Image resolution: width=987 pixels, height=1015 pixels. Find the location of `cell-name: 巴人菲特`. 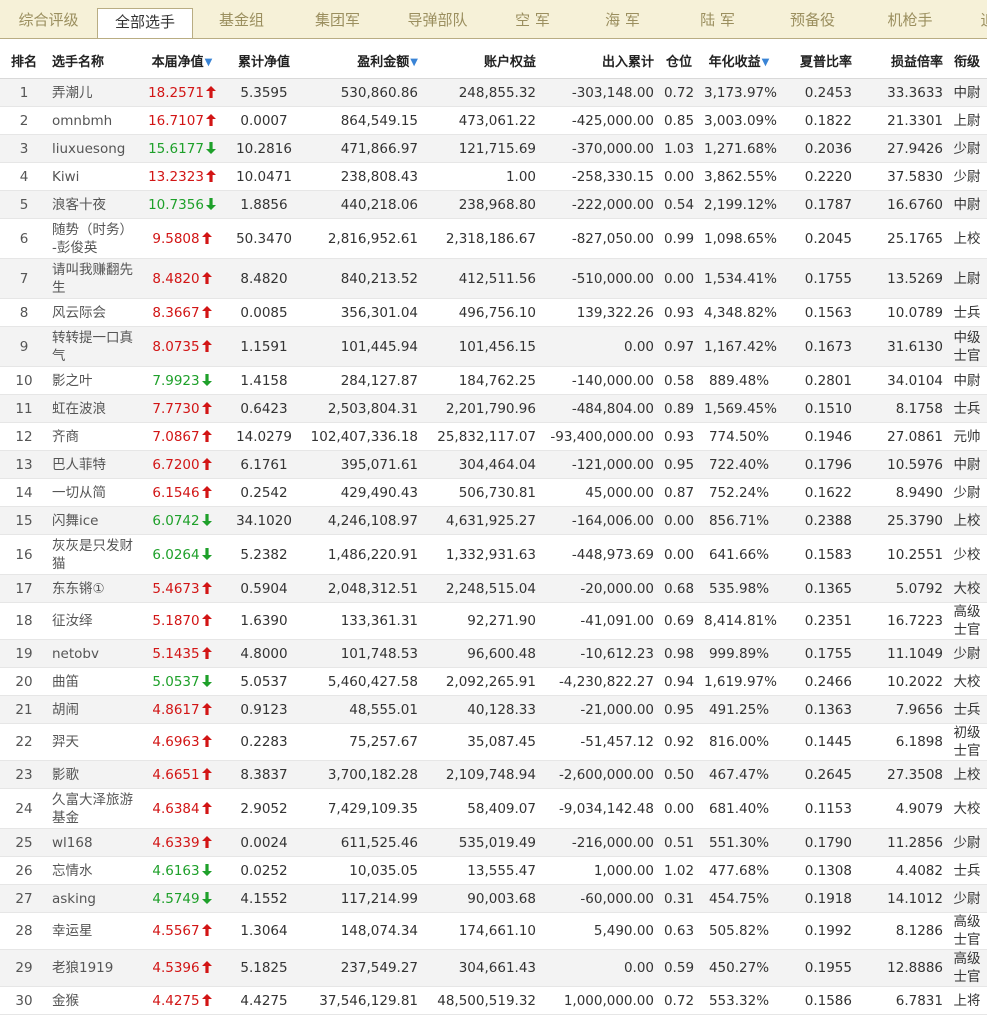

cell-name: 巴人菲特 is located at coordinates (94, 464).